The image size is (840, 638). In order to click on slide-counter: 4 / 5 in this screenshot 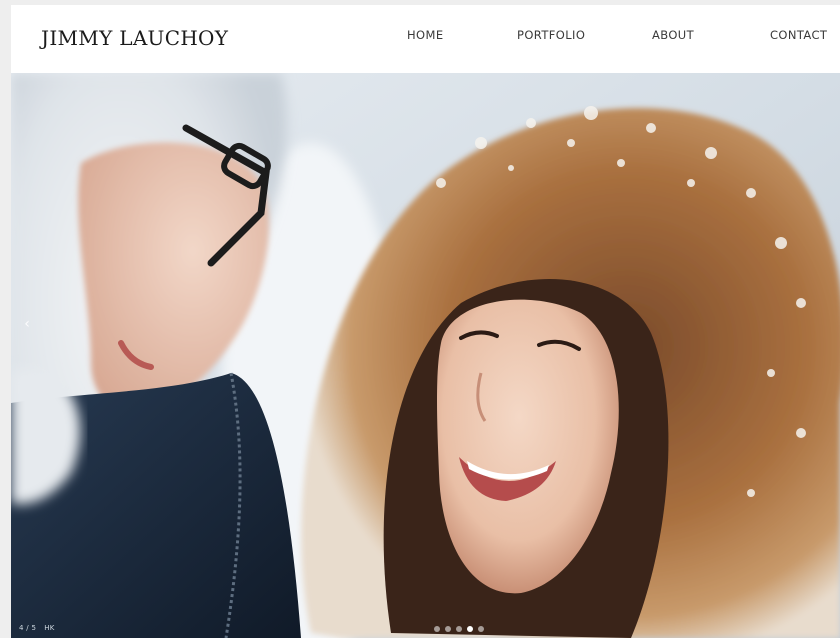, I will do `click(28, 628)`.